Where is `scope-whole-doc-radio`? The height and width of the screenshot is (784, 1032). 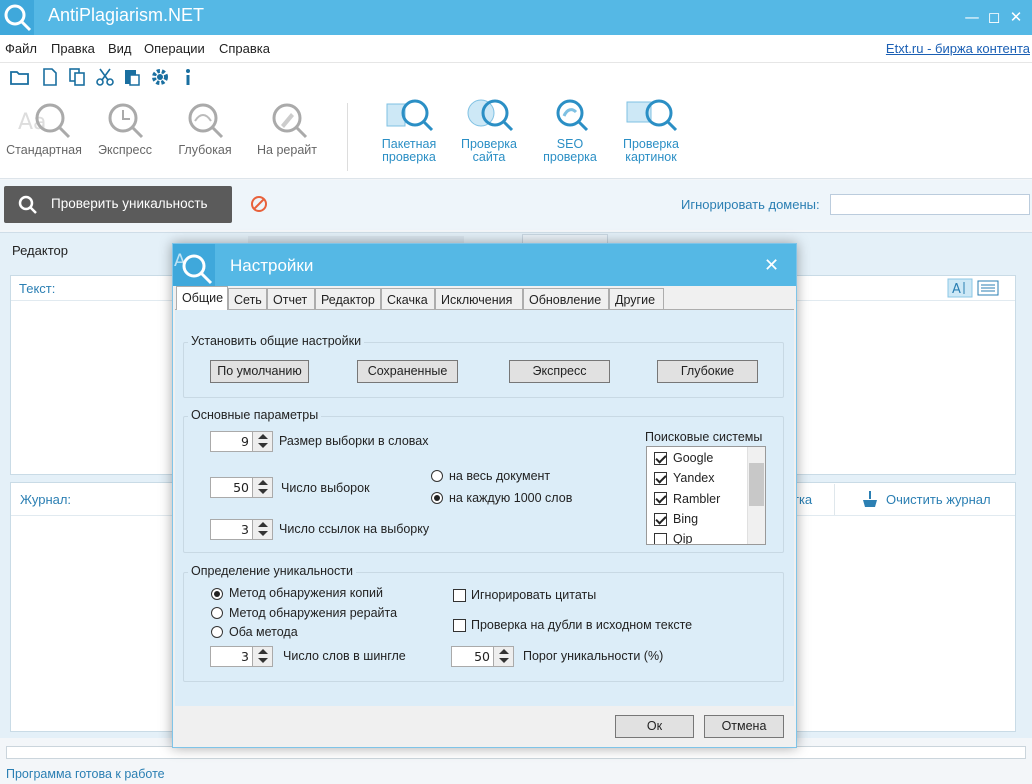
scope-whole-doc-radio is located at coordinates (437, 476).